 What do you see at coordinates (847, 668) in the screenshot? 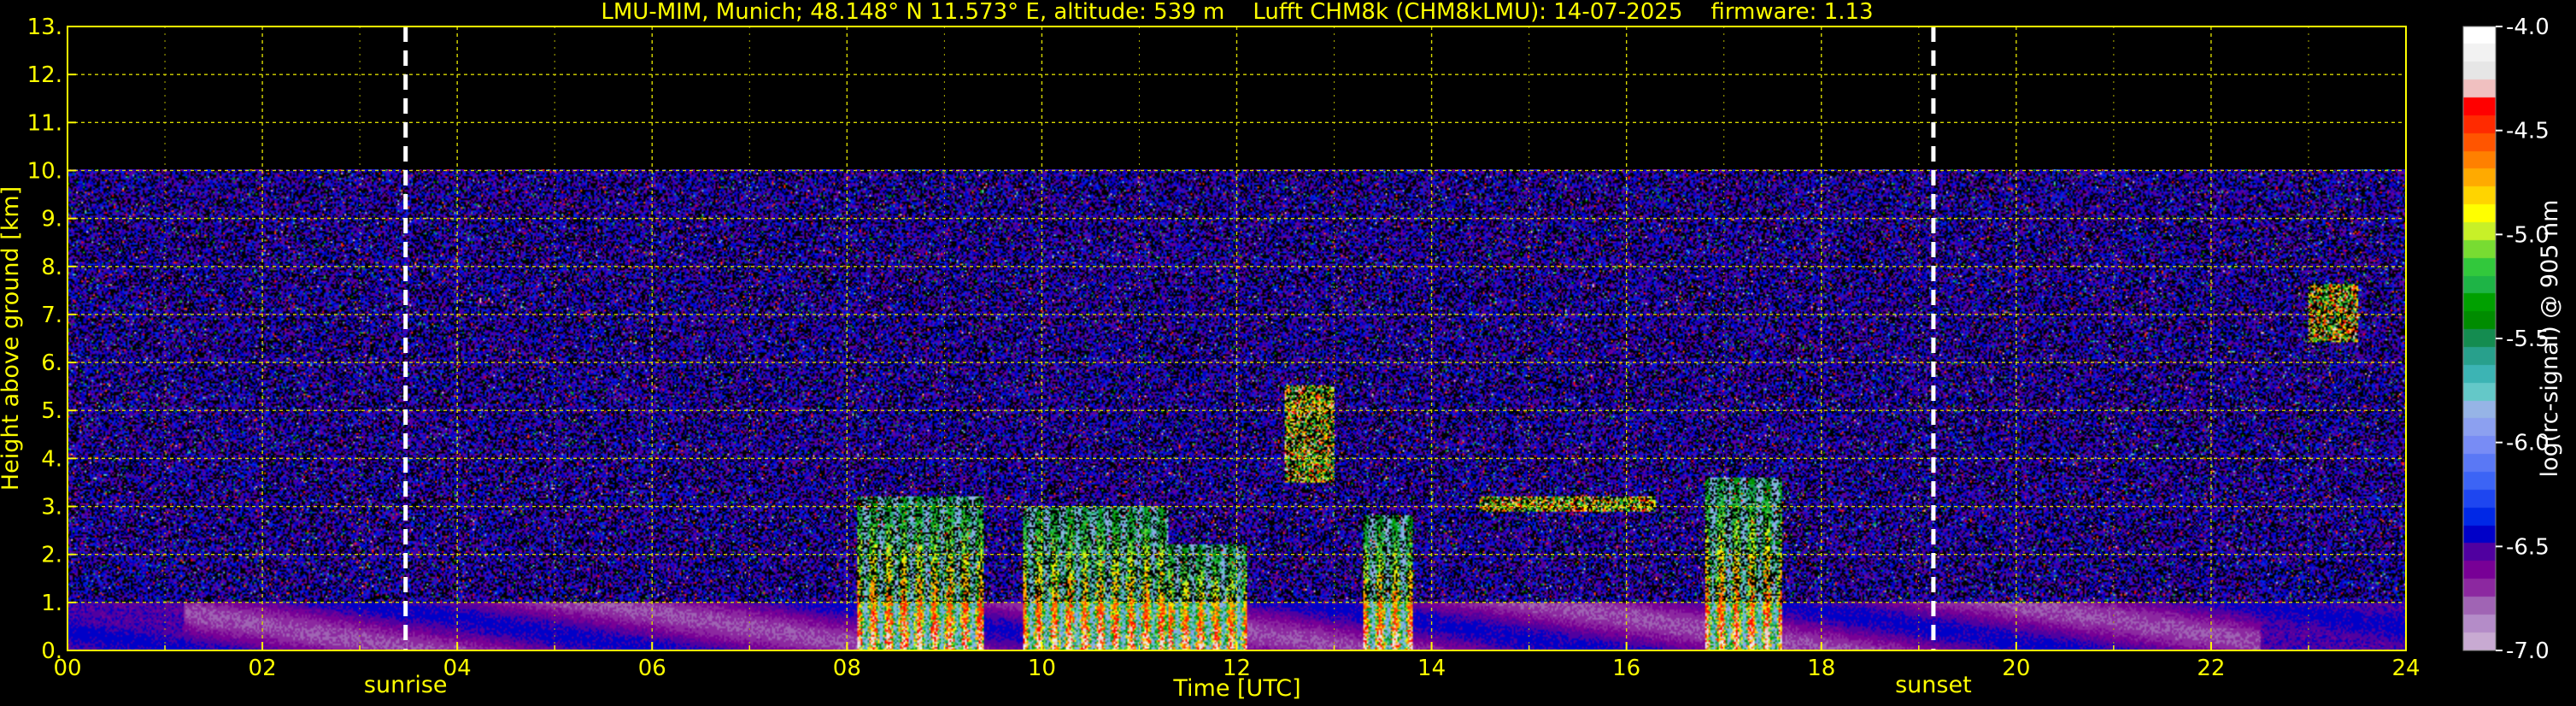
I see `x-tick-label: 08` at bounding box center [847, 668].